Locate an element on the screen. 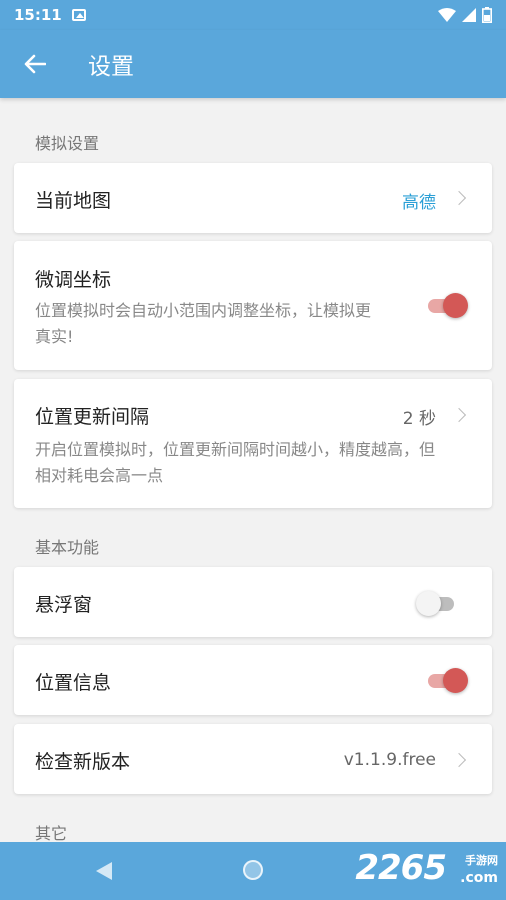 This screenshot has height=900, width=506. setting-desc-line2: 真实! is located at coordinates (54, 336).